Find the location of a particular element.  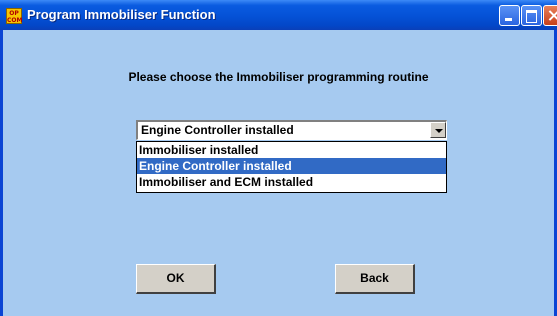

minimize-icon is located at coordinates (509, 15).